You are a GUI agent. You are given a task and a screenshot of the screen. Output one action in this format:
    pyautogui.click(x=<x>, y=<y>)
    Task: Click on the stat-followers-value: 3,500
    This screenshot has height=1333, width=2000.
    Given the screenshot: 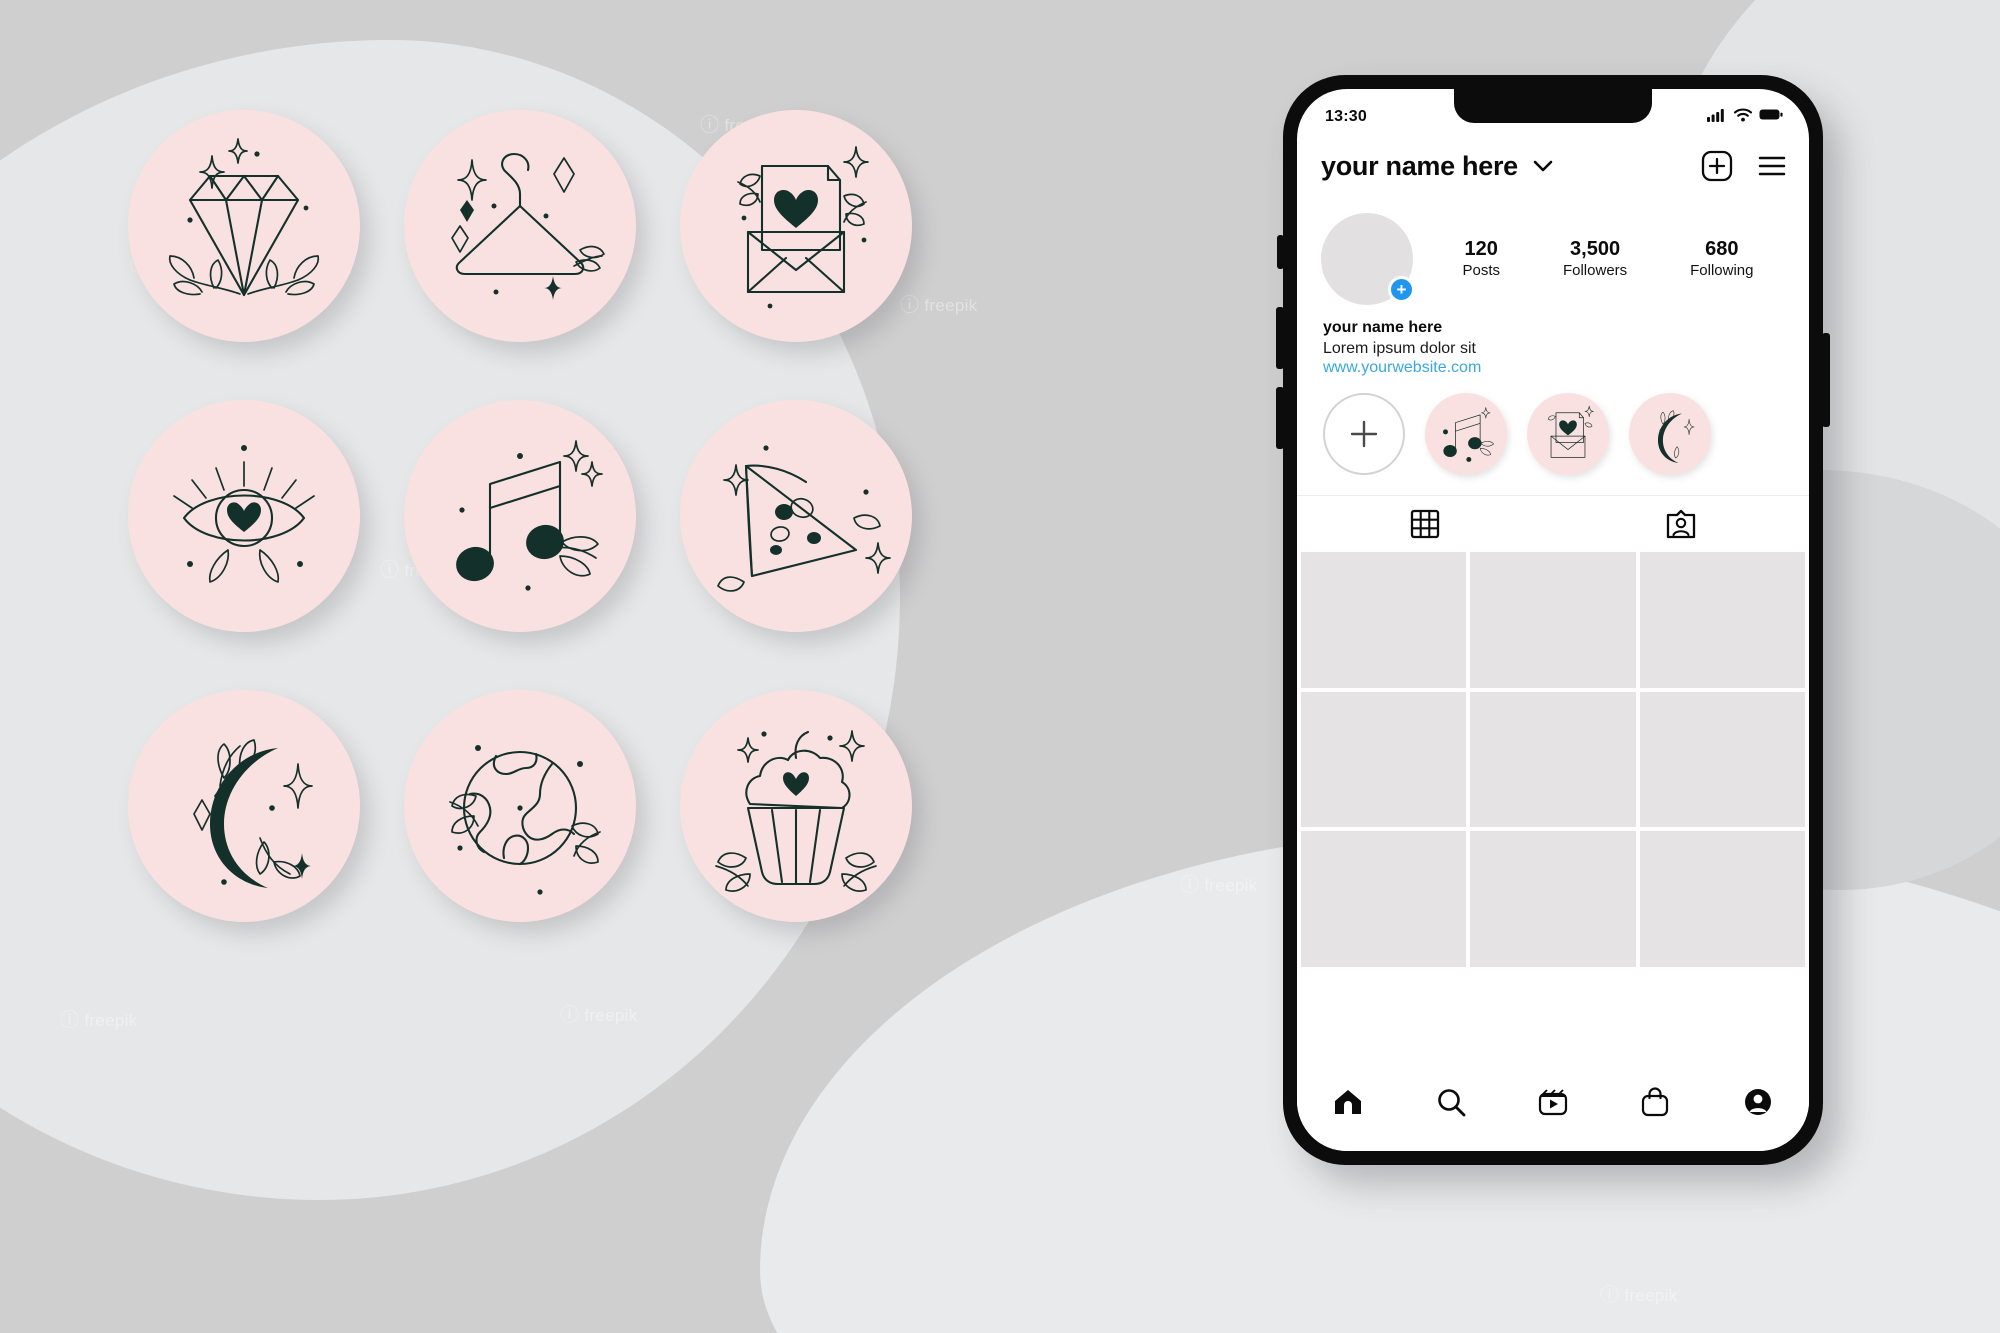 What is the action you would take?
    pyautogui.click(x=1595, y=248)
    